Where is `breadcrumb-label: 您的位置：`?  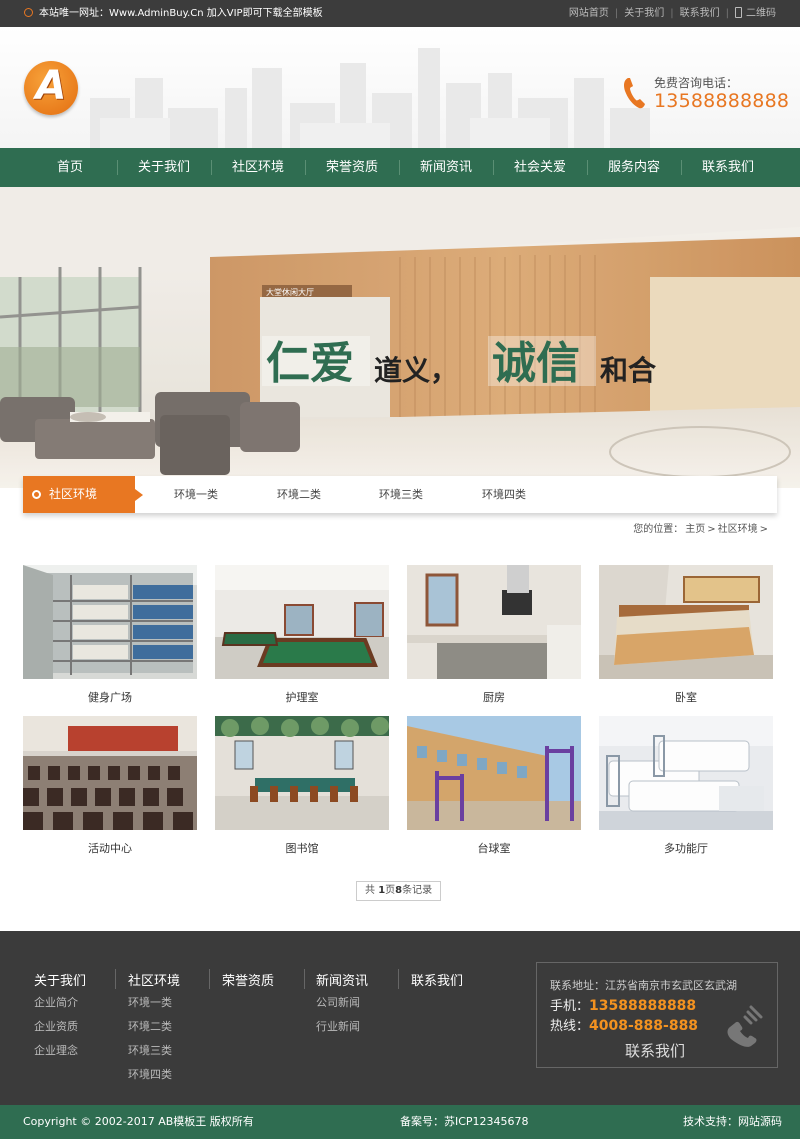
breadcrumb-label: 您的位置： is located at coordinates (658, 529).